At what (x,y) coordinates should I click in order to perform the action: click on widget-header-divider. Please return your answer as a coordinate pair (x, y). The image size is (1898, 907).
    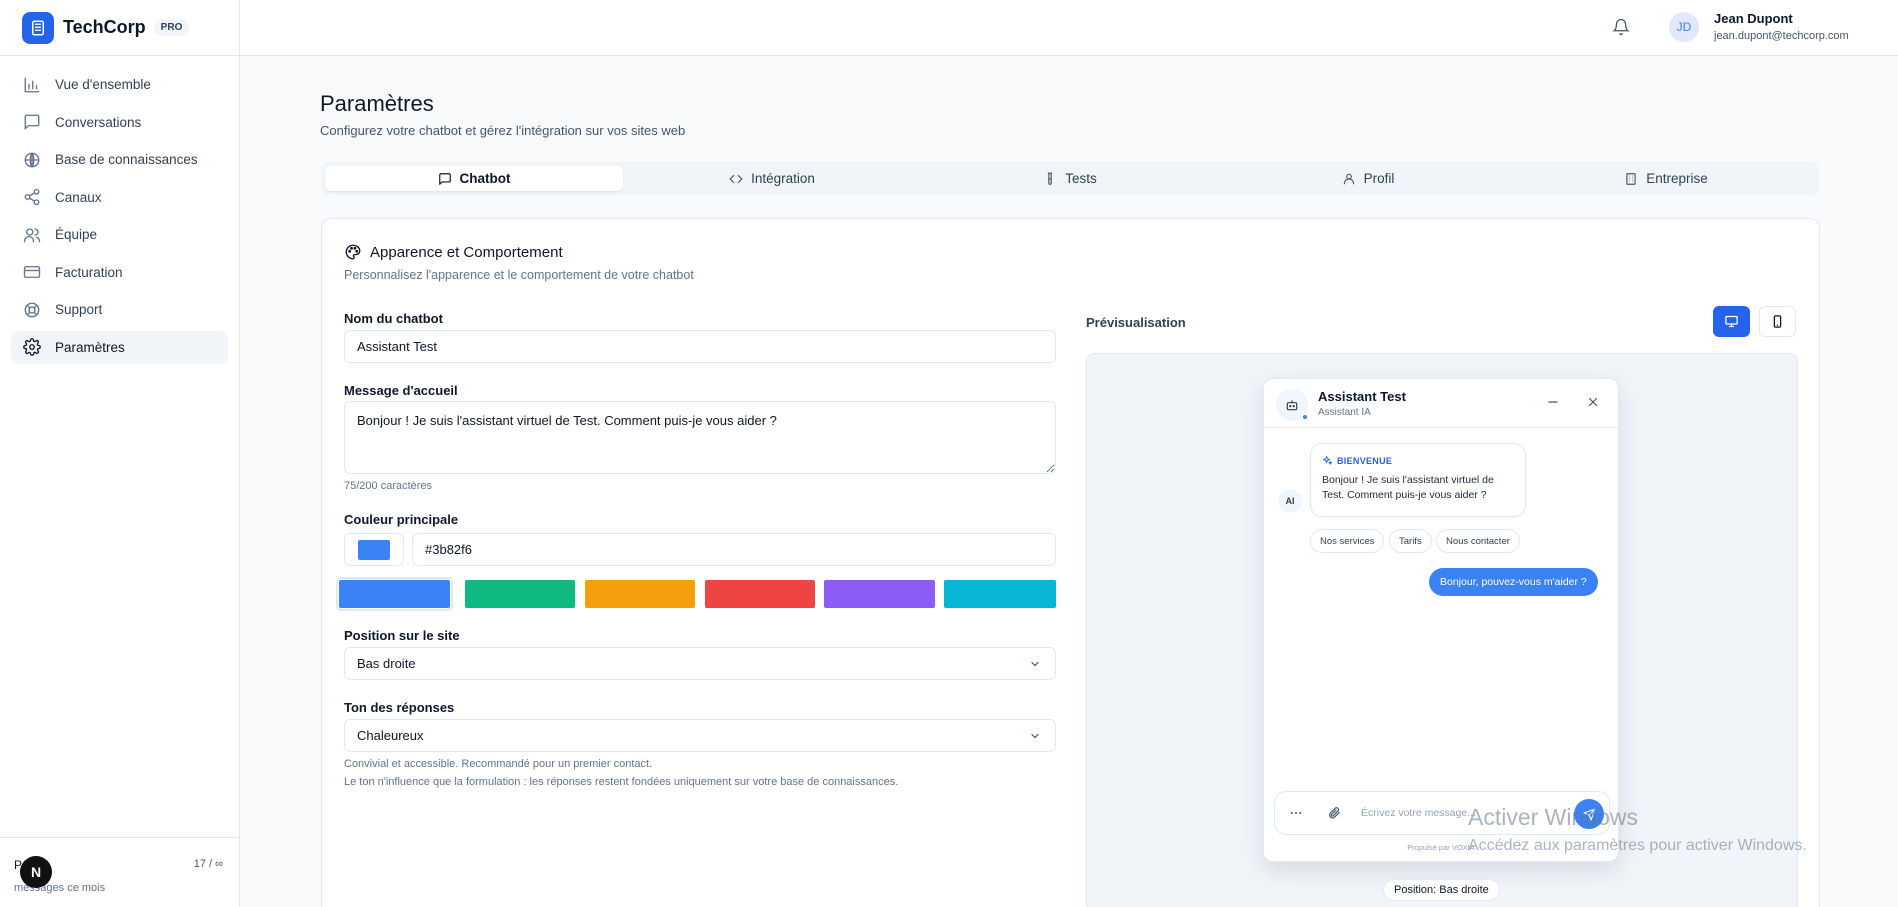
    Looking at the image, I should click on (1441, 427).